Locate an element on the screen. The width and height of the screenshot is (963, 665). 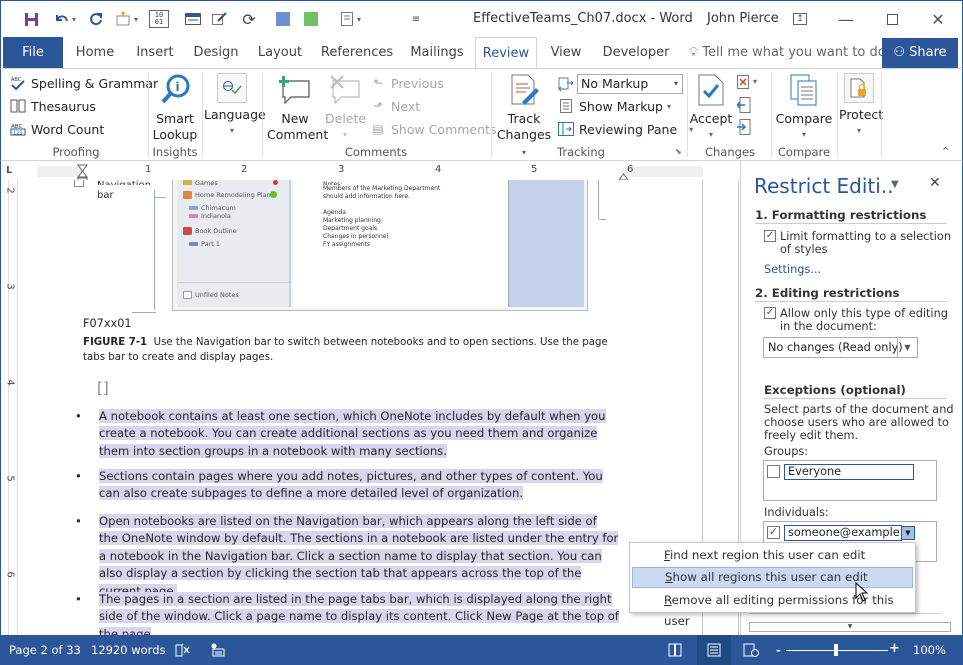
pane-scroll-down-icon: ▼ is located at coordinates (850, 627).